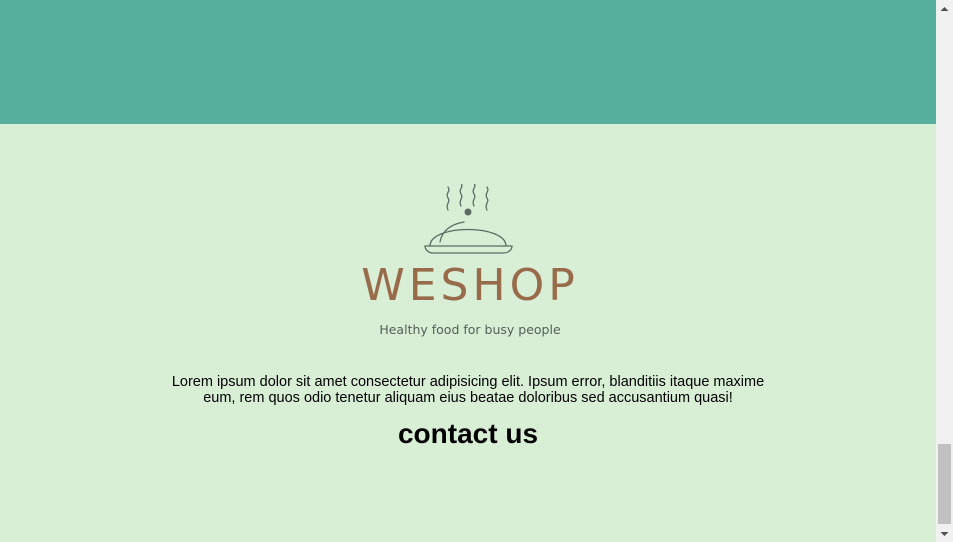  I want to click on brand-name: WESHOP, so click(470, 285).